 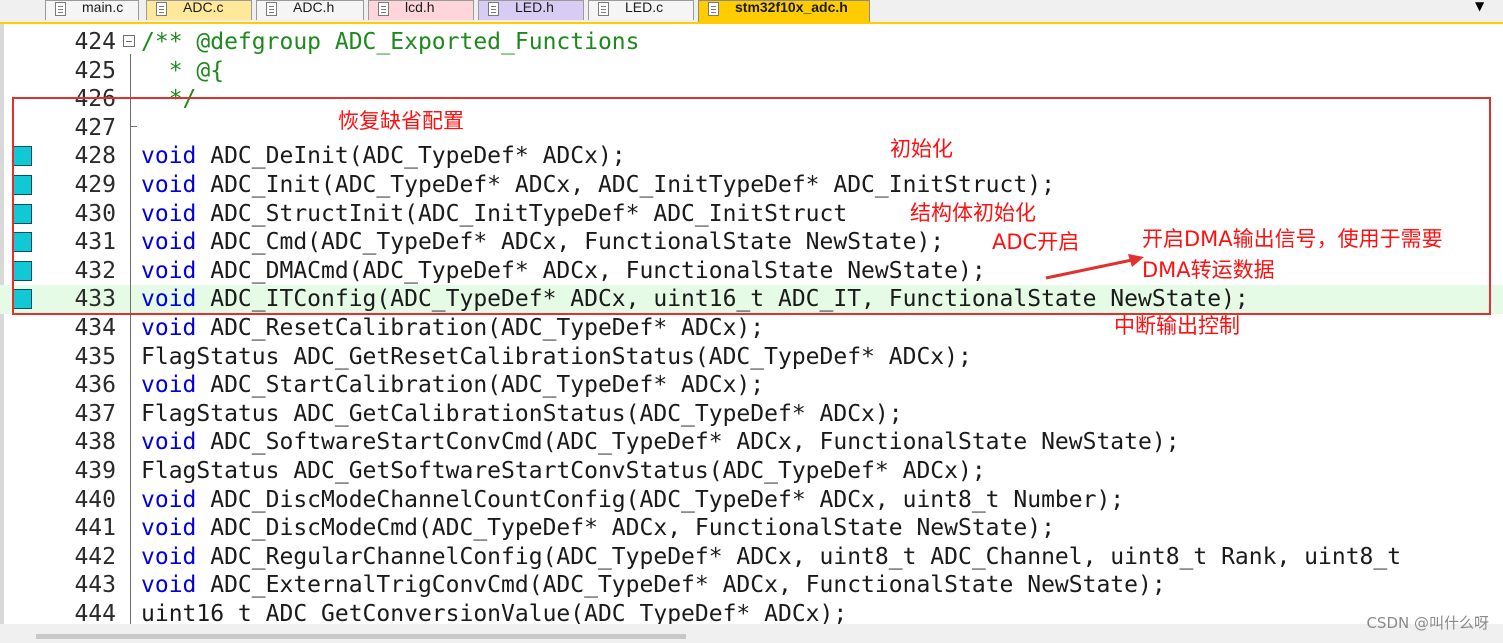 I want to click on watermark: CSDN @叫什么呀, so click(x=1427, y=623).